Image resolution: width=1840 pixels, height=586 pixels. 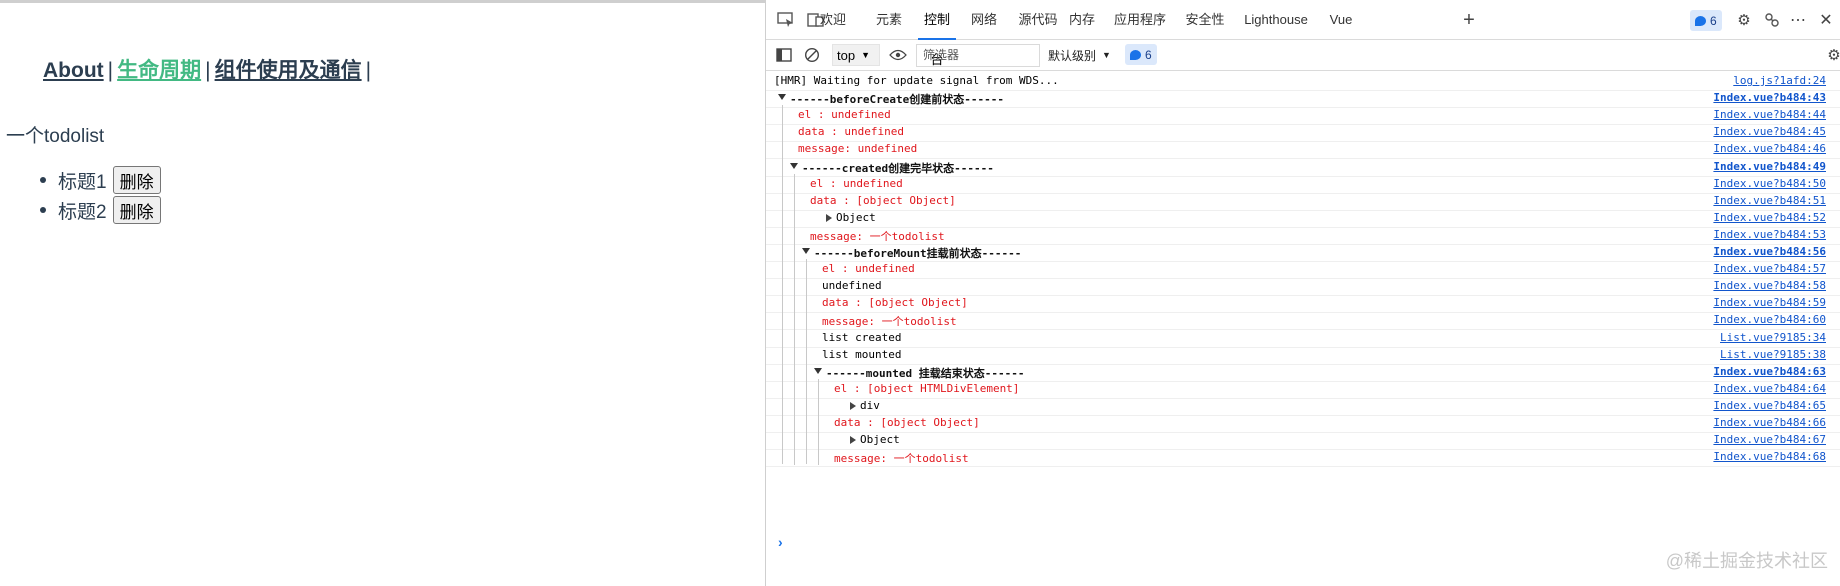 I want to click on toolbar-issues-badge: 6, so click(x=1141, y=54).